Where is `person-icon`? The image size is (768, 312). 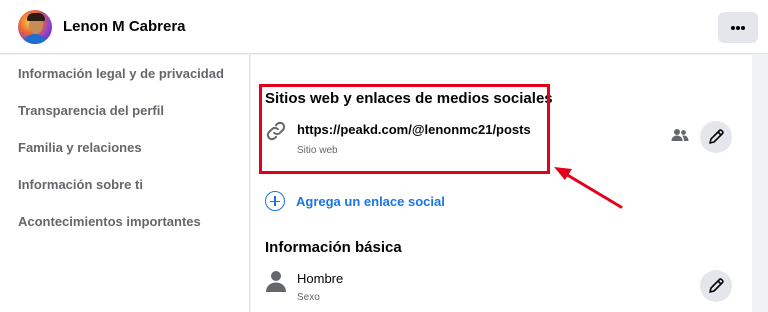
person-icon is located at coordinates (276, 283).